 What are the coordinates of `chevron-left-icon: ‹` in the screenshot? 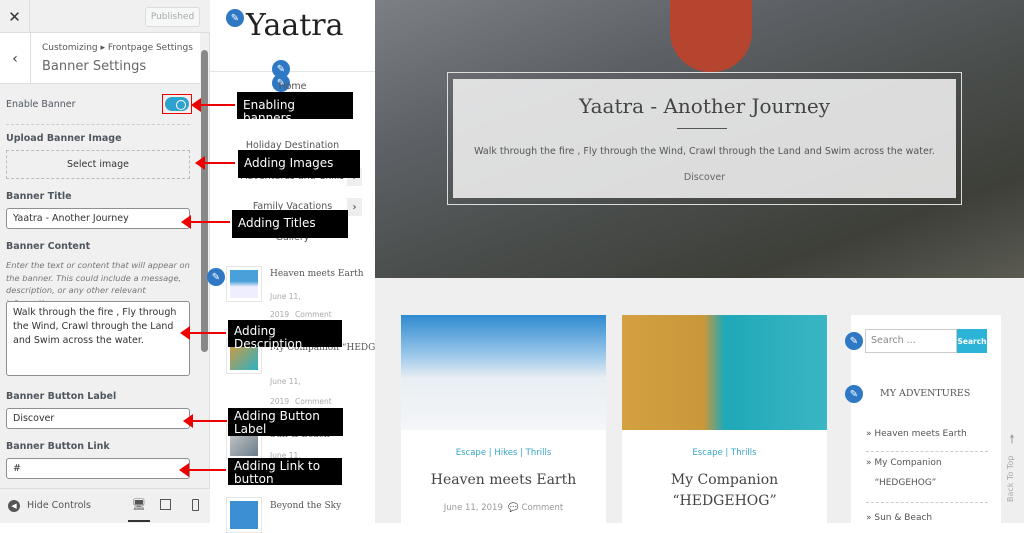 It's located at (15, 58).